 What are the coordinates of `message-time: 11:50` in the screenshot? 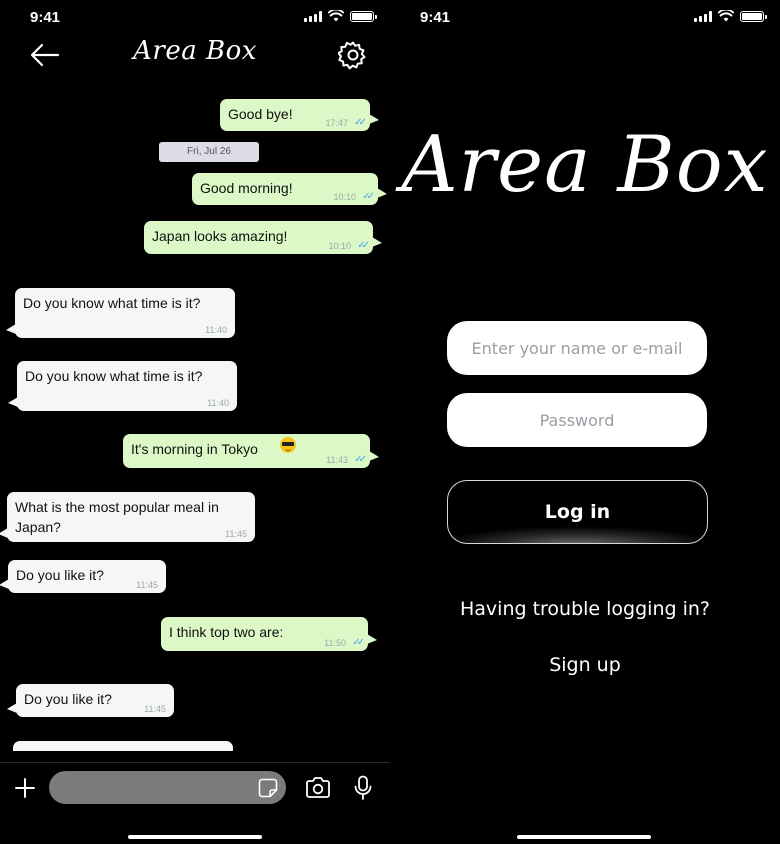 It's located at (335, 643).